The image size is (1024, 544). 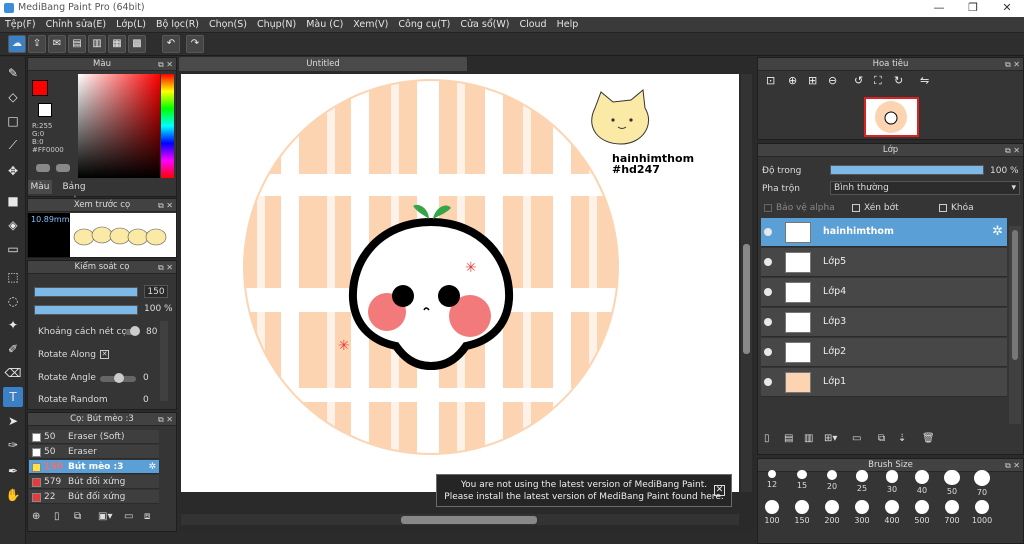 What do you see at coordinates (943, 207) in the screenshot?
I see `lock-checkbox` at bounding box center [943, 207].